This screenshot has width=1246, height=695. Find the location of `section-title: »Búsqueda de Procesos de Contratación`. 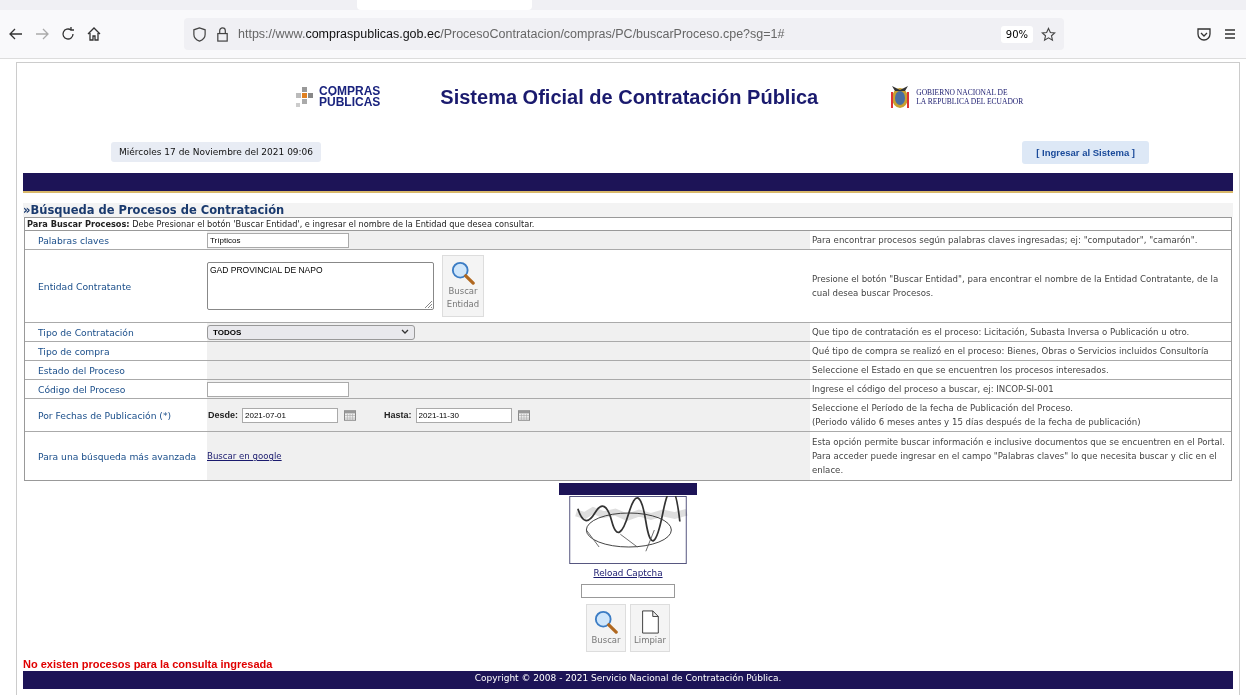

section-title: »Búsqueda de Procesos de Contratación is located at coordinates (628, 210).